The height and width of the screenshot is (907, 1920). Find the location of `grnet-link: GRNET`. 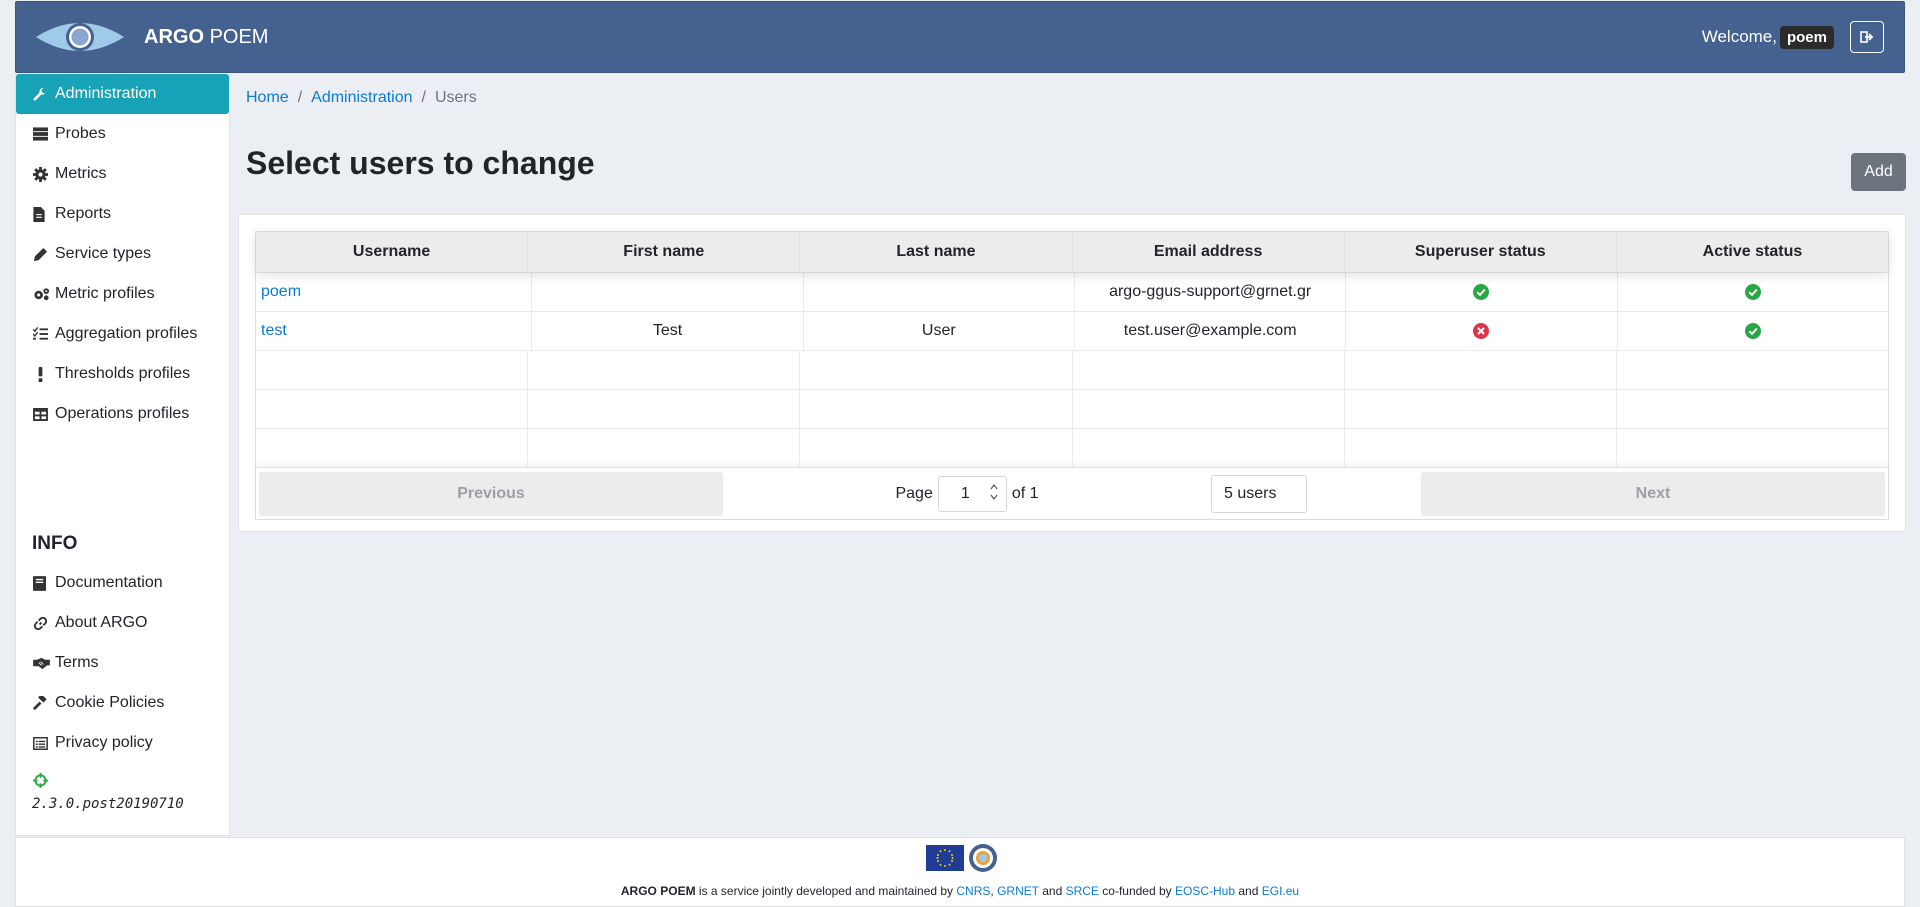

grnet-link: GRNET is located at coordinates (1018, 891).